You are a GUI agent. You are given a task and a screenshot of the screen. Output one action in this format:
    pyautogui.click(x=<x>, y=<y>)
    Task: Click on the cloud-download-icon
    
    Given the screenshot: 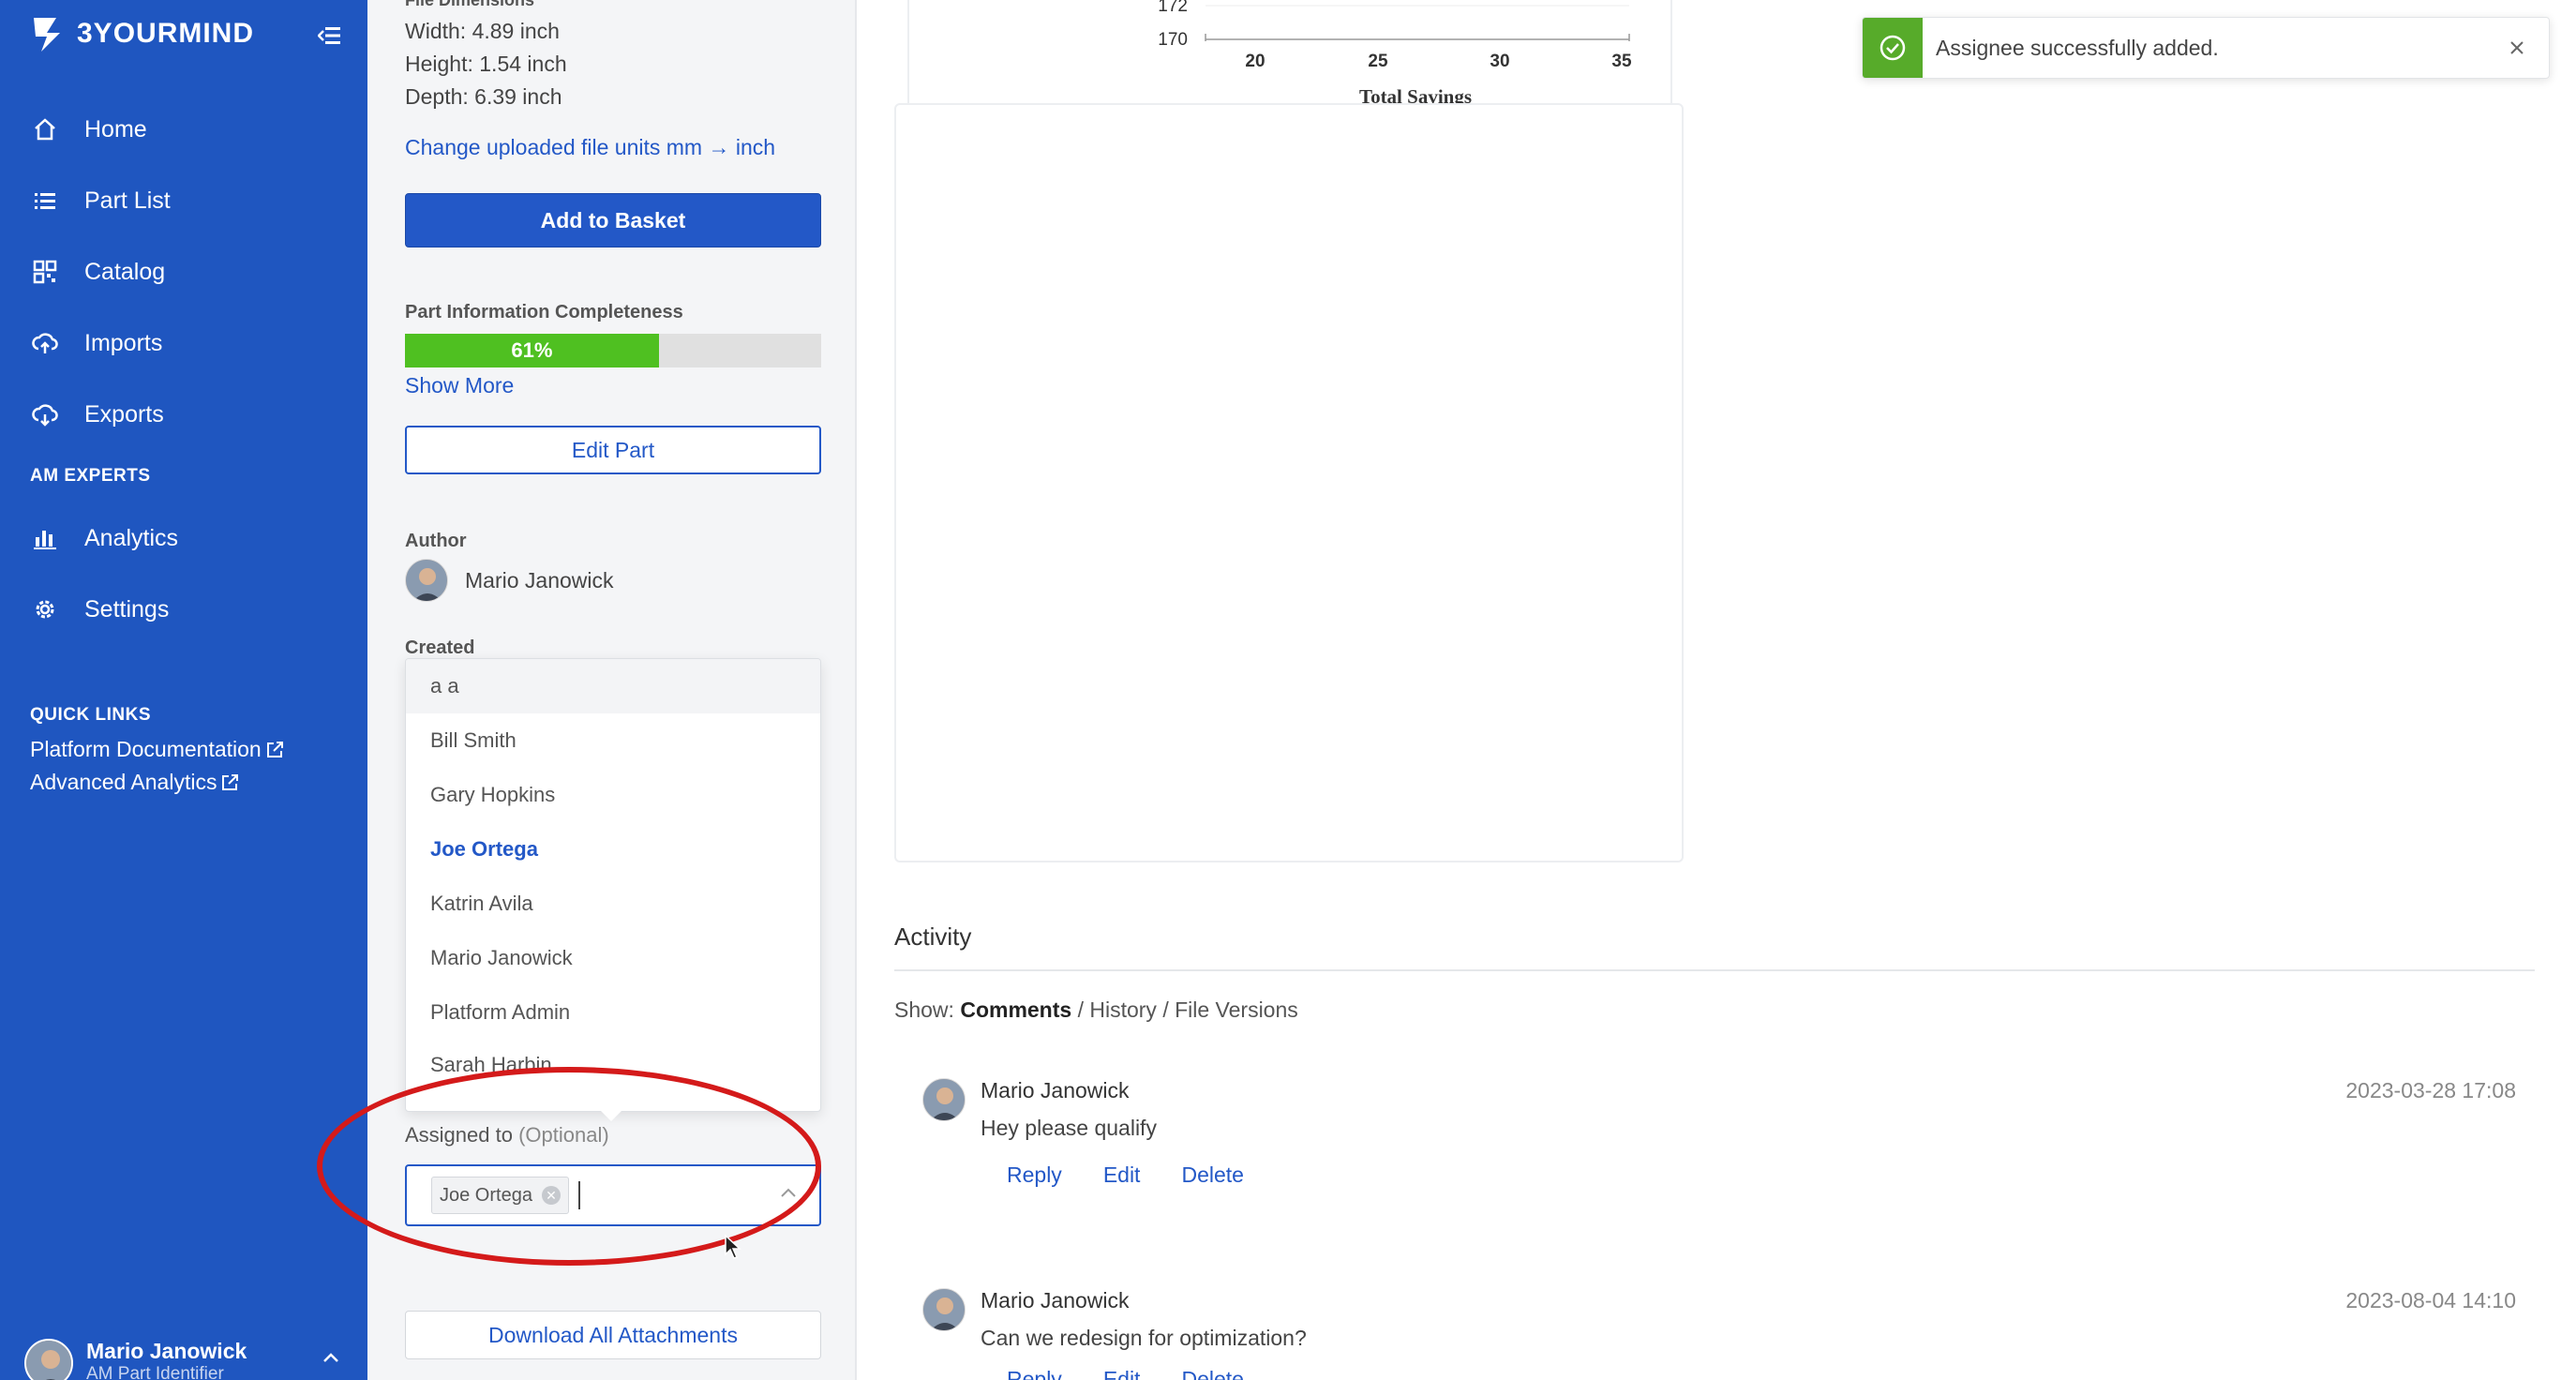 What is the action you would take?
    pyautogui.click(x=45, y=414)
    